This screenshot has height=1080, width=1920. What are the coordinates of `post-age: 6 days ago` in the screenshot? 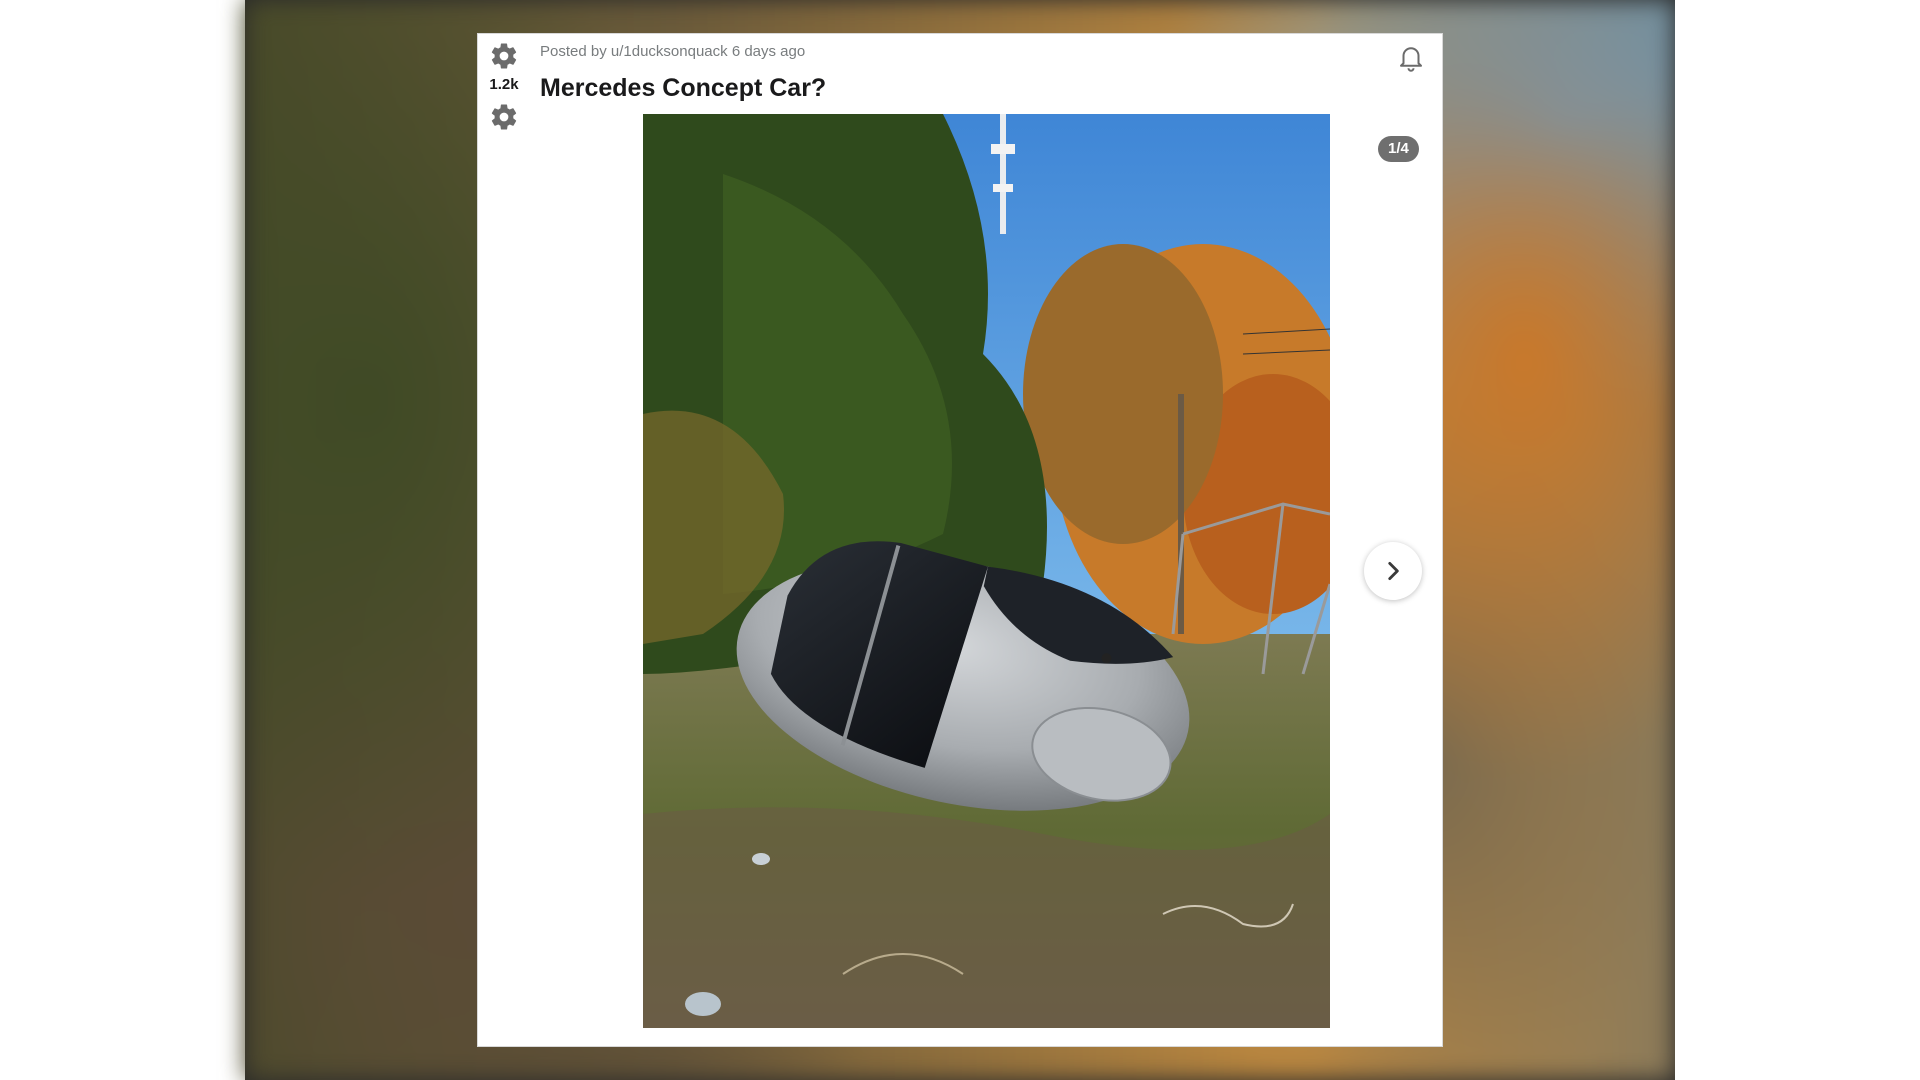 It's located at (768, 51).